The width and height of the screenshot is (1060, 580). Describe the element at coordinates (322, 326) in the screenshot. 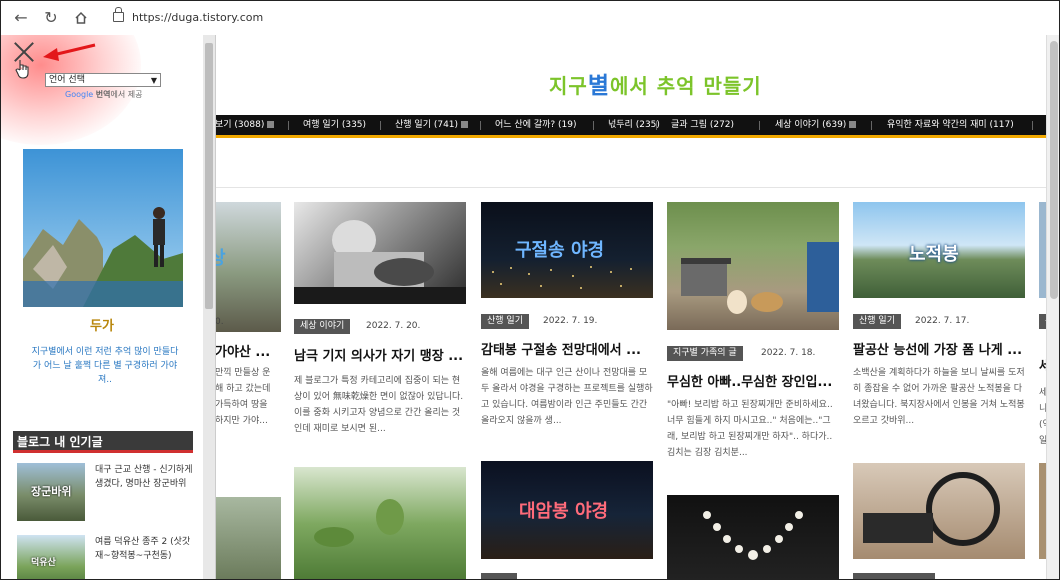

I see `category-tag: 세상 이야기` at that location.